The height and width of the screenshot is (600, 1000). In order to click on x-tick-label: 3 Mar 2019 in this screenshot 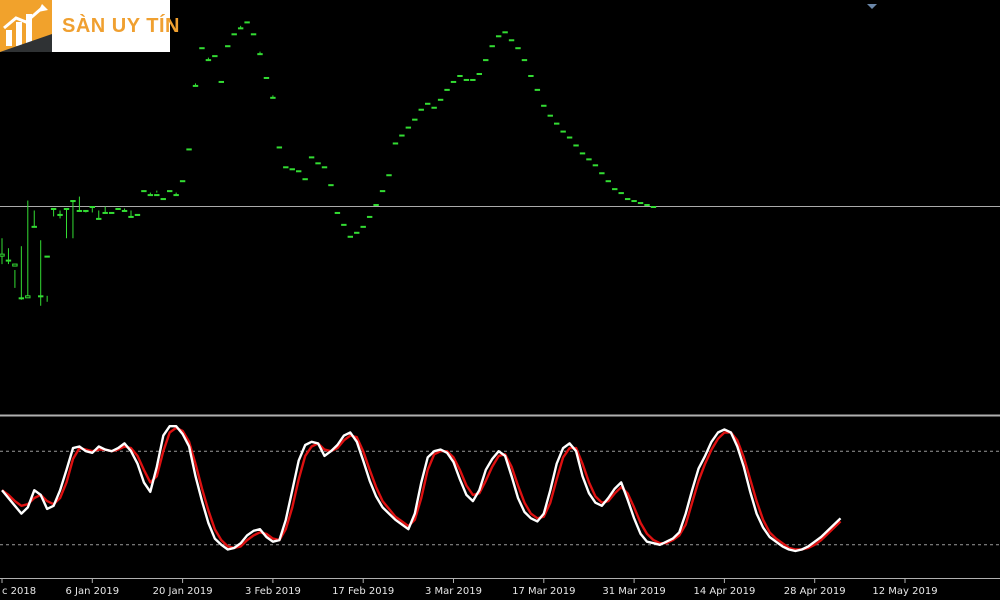, I will do `click(453, 591)`.